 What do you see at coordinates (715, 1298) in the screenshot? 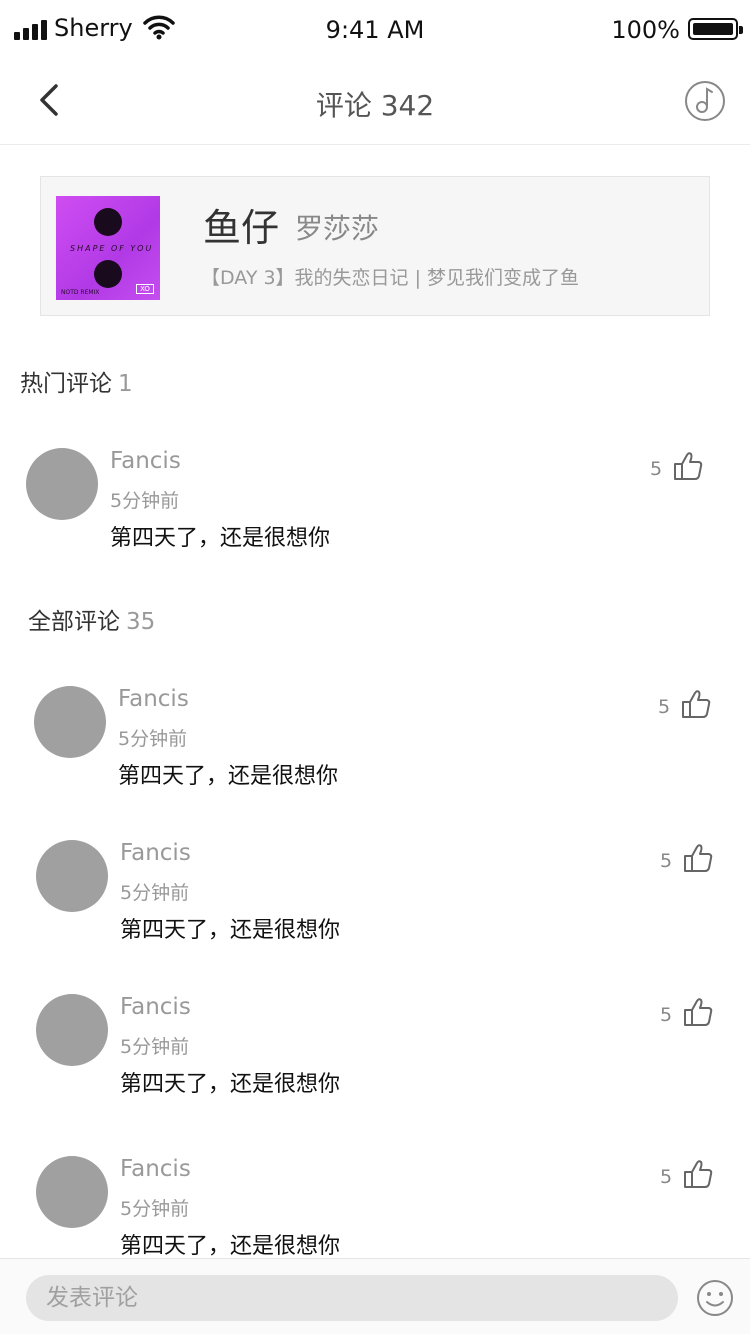
I see `smiley-icon` at bounding box center [715, 1298].